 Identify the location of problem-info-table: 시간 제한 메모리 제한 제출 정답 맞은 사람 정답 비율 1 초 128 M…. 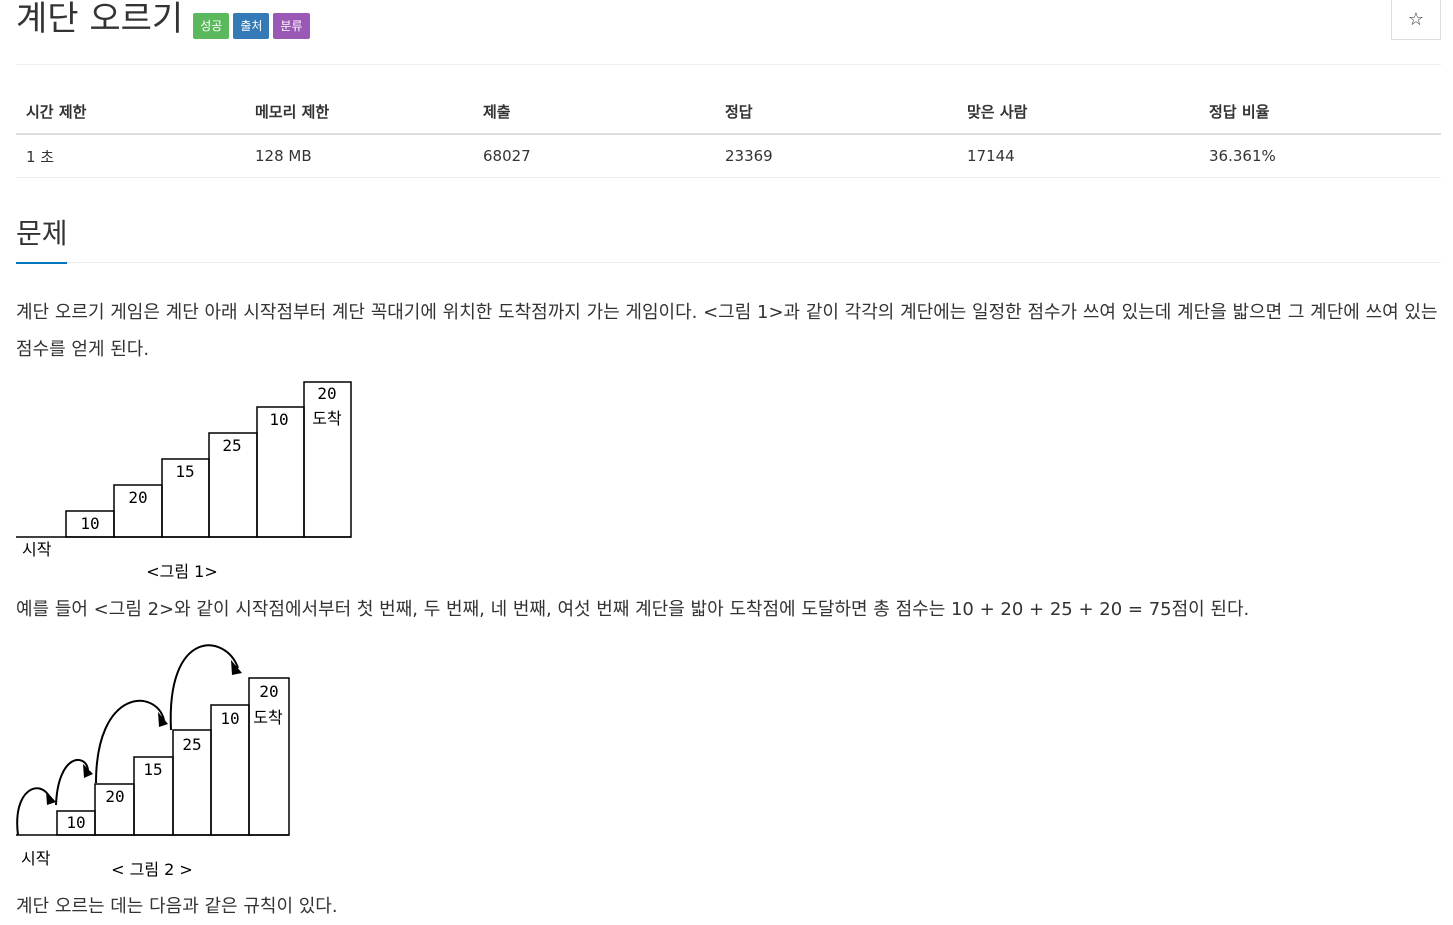
(728, 134).